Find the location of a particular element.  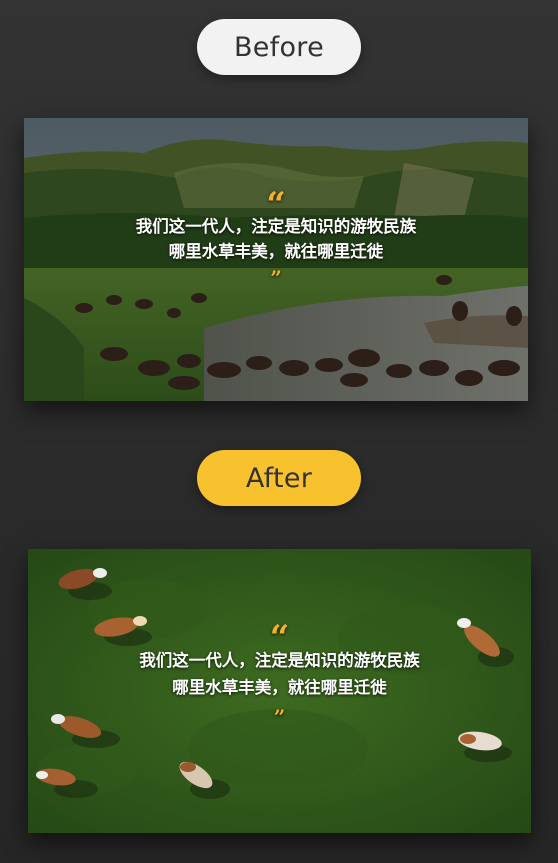

before-quote-overlay: “ 我们这一代人，注定是知识的游牧民族 哪里水草丰美，就往哪里迁徙 ” is located at coordinates (276, 237).